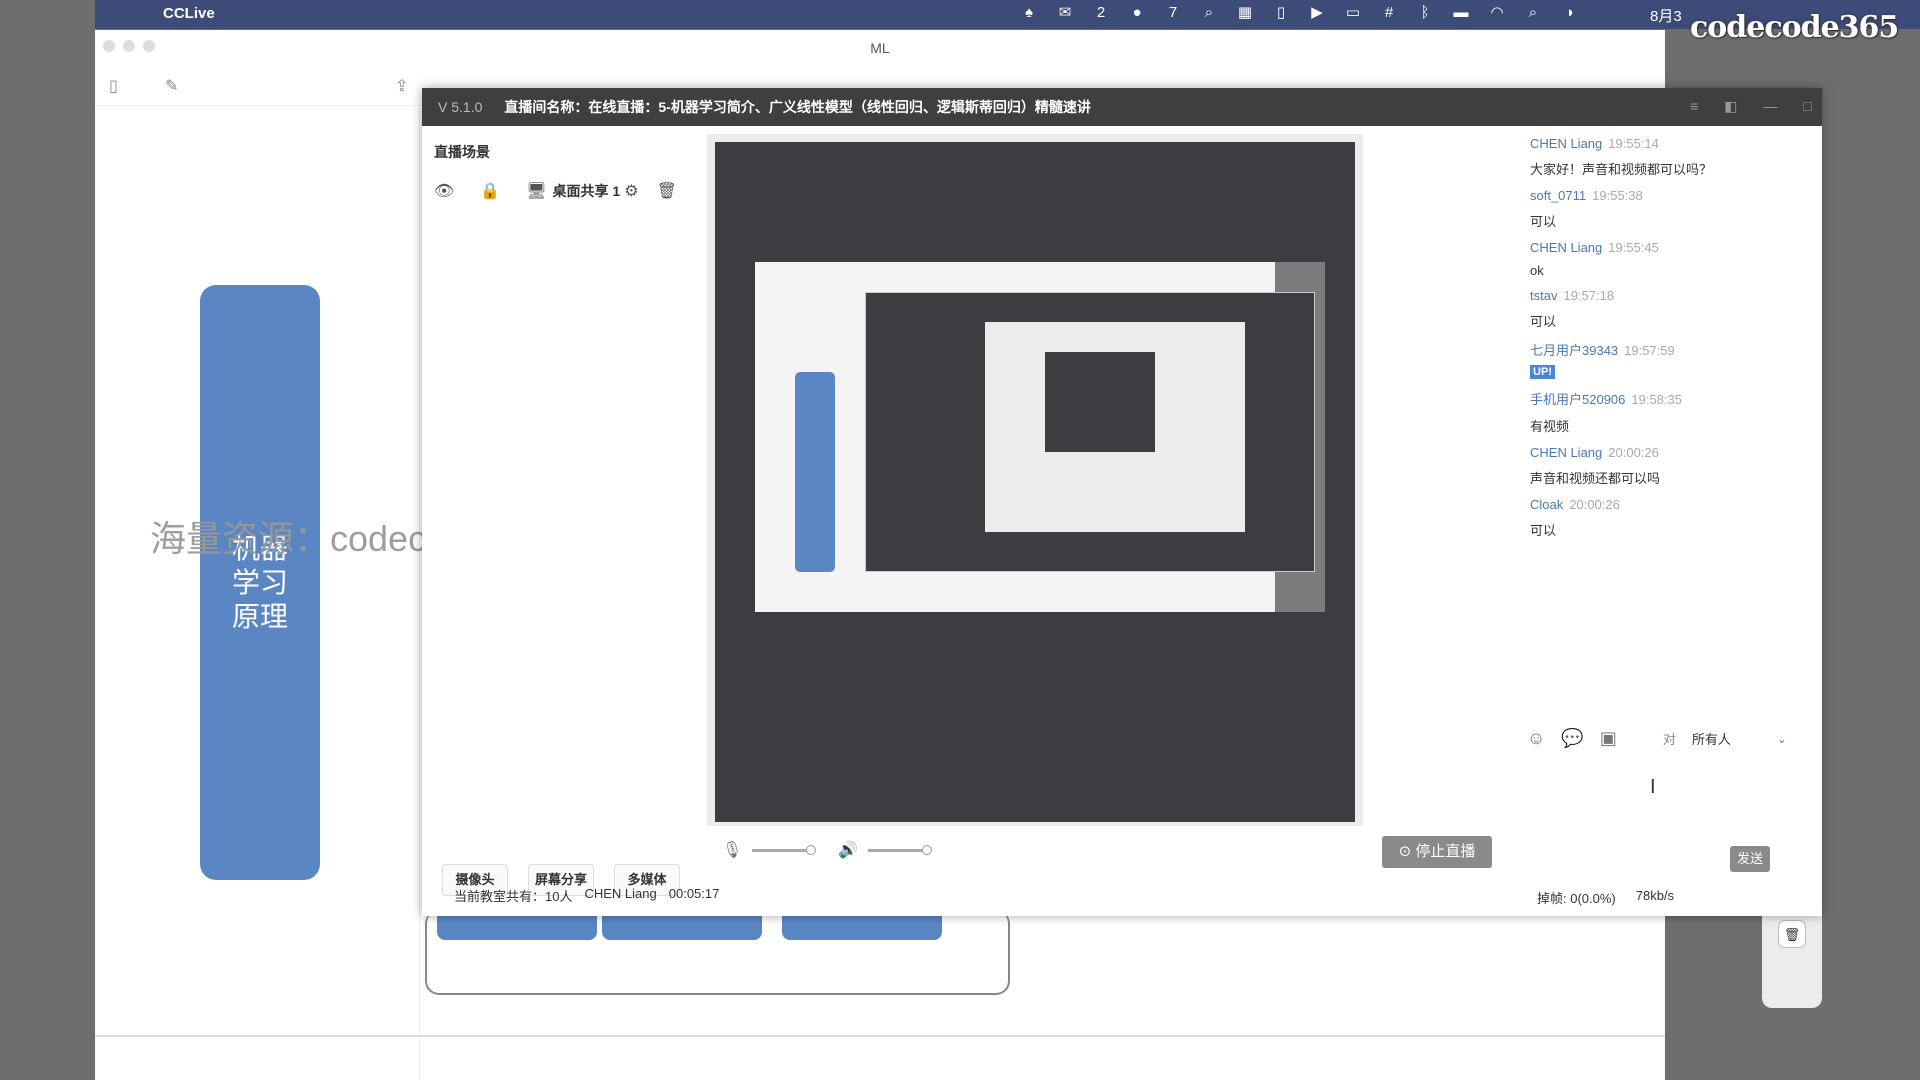 The image size is (1920, 1080). I want to click on send-button: 发送, so click(1750, 859).